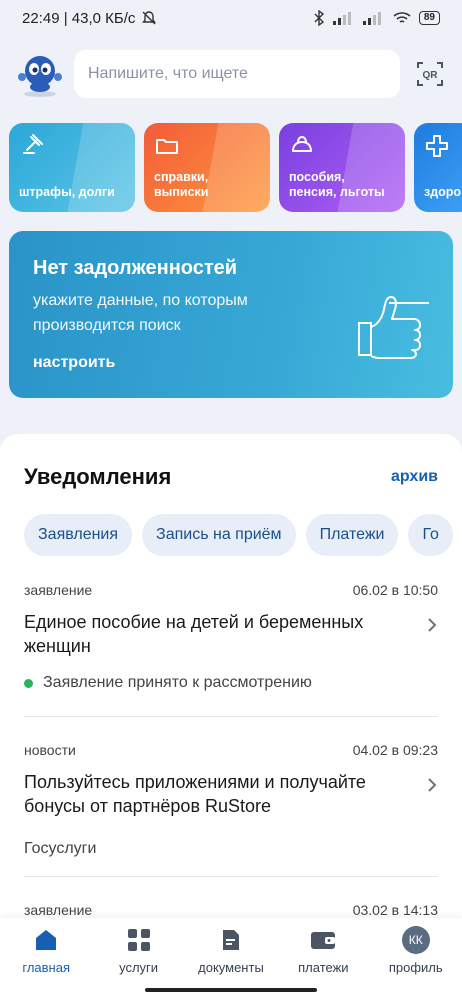  Describe the element at coordinates (135, 268) in the screenshot. I see `debt-title: Нет задолженностей` at that location.